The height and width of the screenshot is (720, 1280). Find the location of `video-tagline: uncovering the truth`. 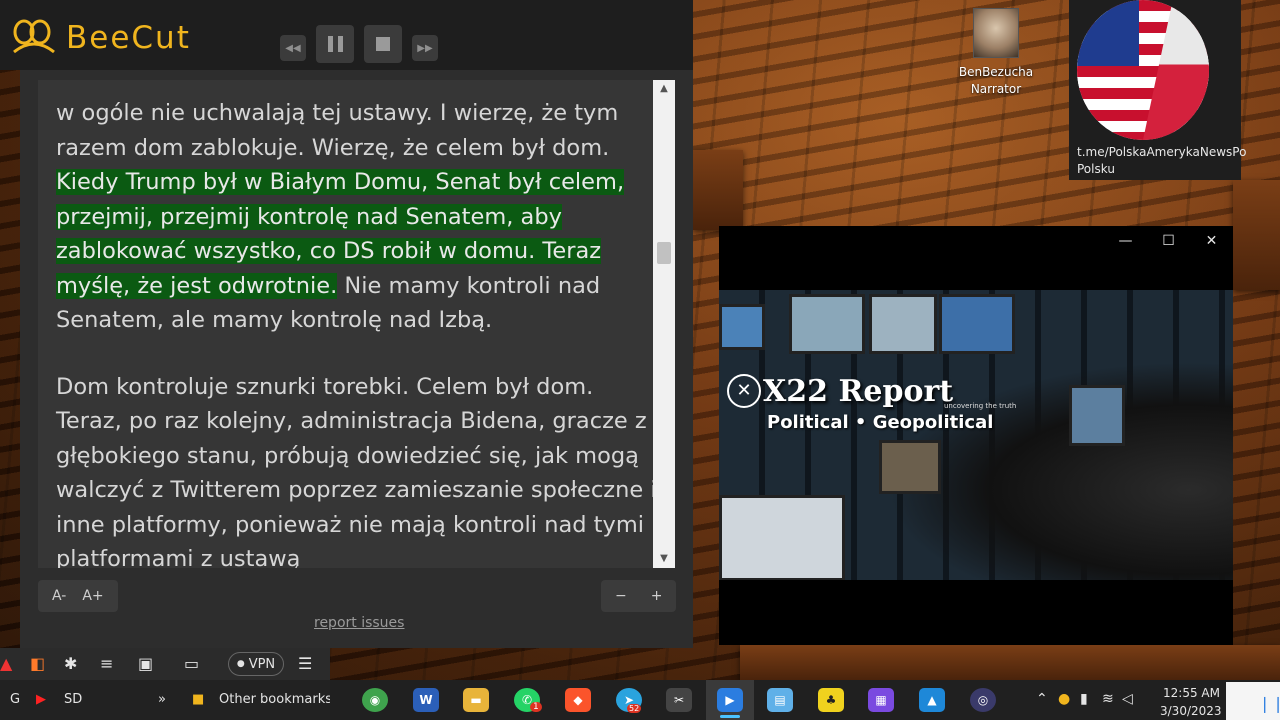

video-tagline: uncovering the truth is located at coordinates (980, 406).